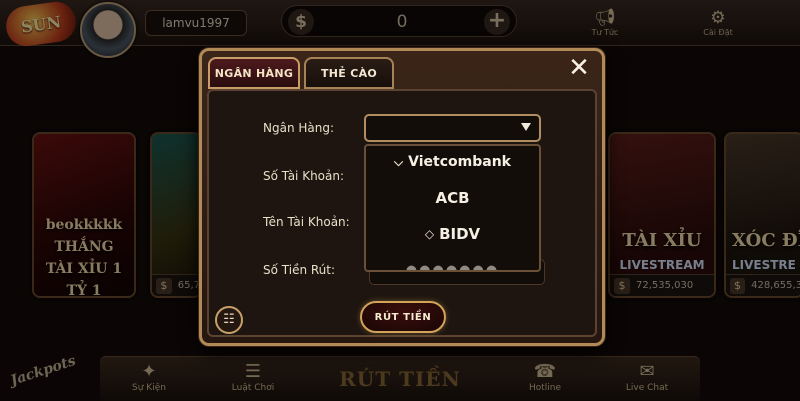  I want to click on history-icon: ☷, so click(229, 319).